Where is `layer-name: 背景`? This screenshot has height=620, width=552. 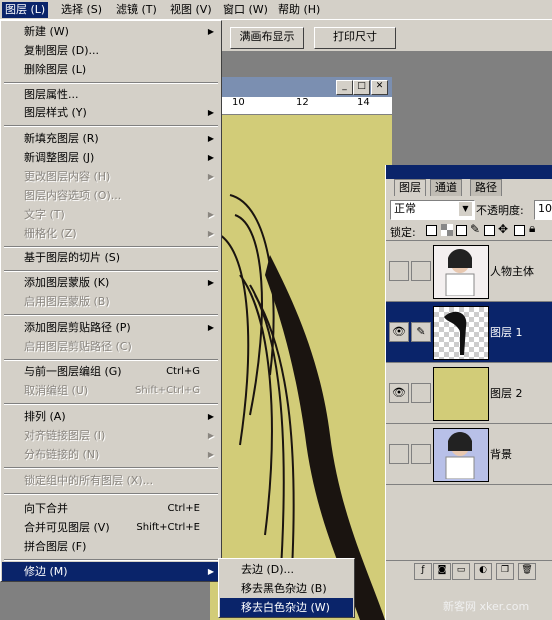
layer-name: 背景 is located at coordinates (501, 454).